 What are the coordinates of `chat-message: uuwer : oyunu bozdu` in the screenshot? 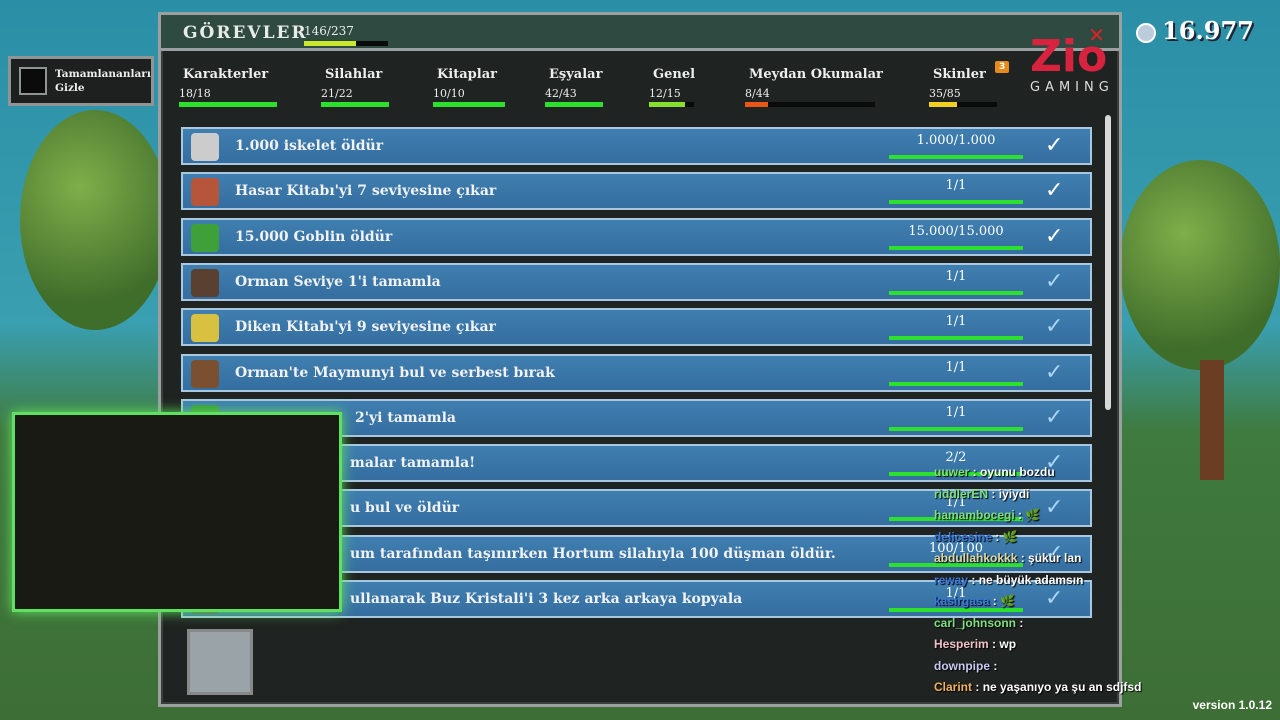 It's located at (994, 472).